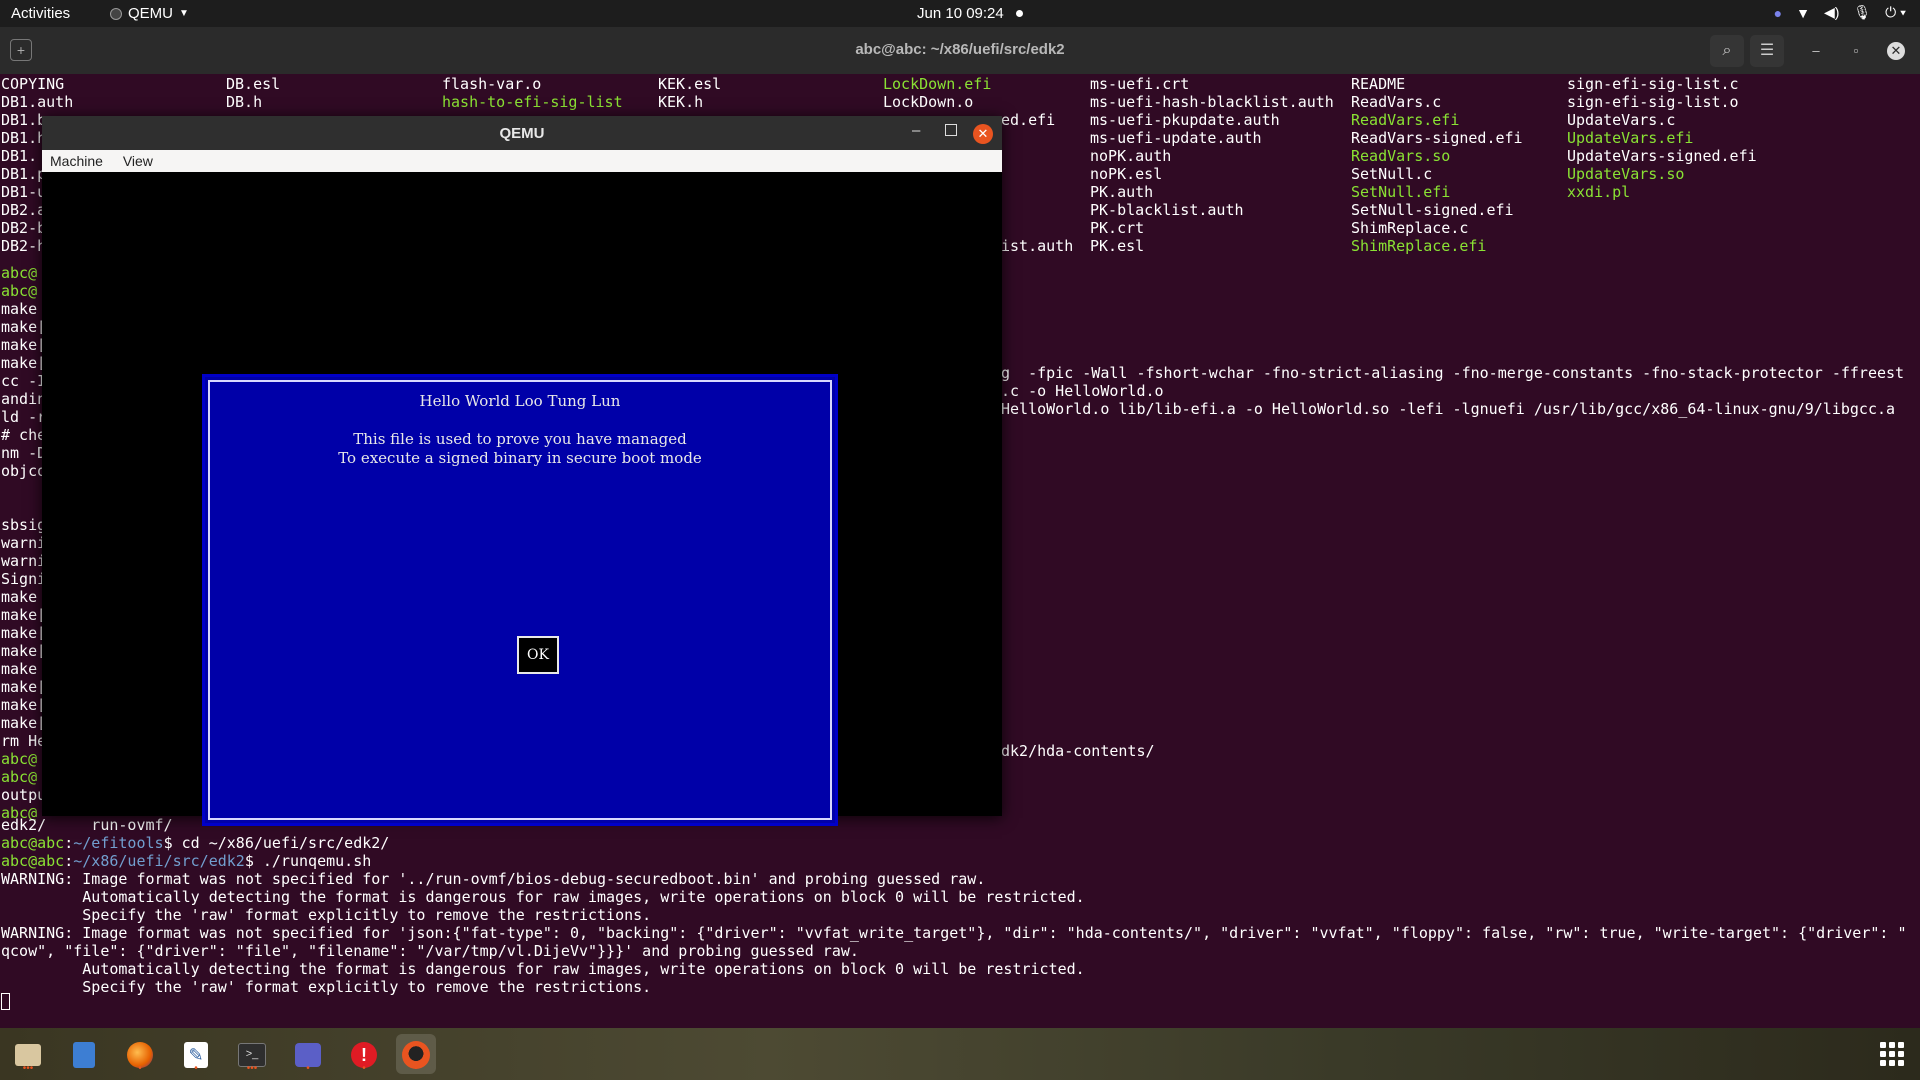 Image resolution: width=1920 pixels, height=1080 pixels. What do you see at coordinates (1653, 102) in the screenshot?
I see `file-entry: sign-efi-sig-list.o` at bounding box center [1653, 102].